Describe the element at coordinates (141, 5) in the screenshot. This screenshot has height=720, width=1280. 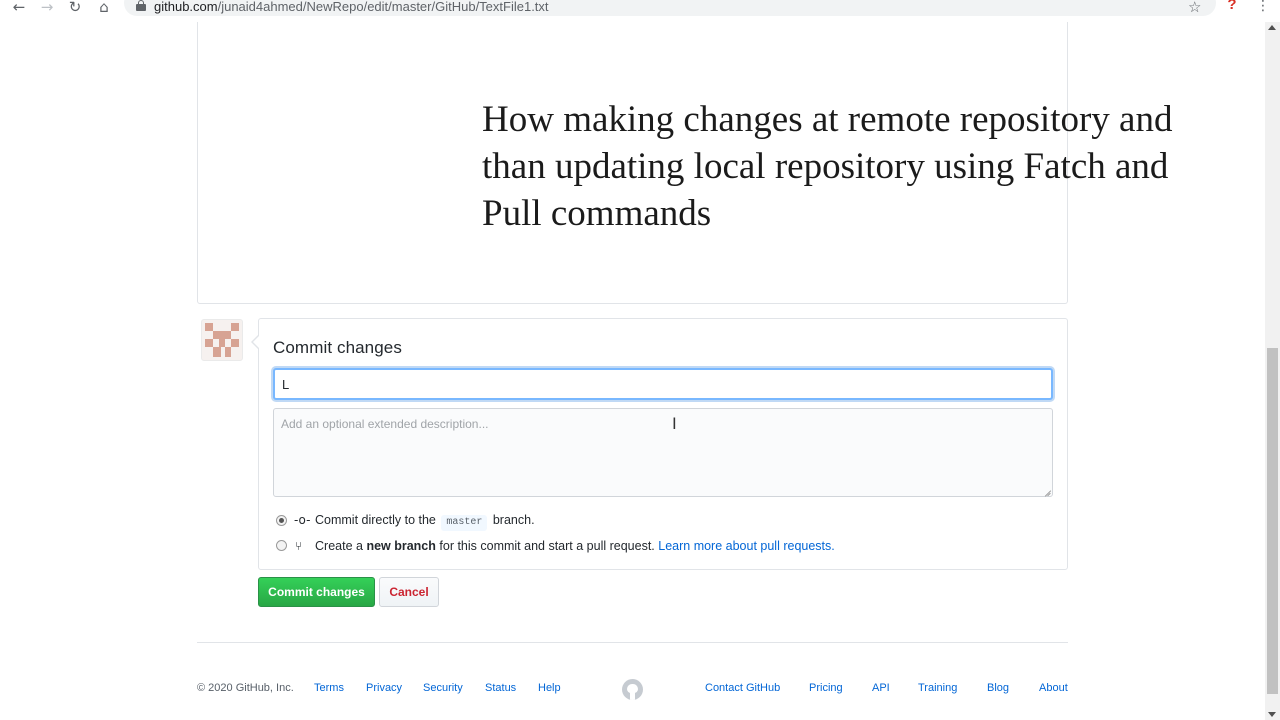
I see `lock-icon` at that location.